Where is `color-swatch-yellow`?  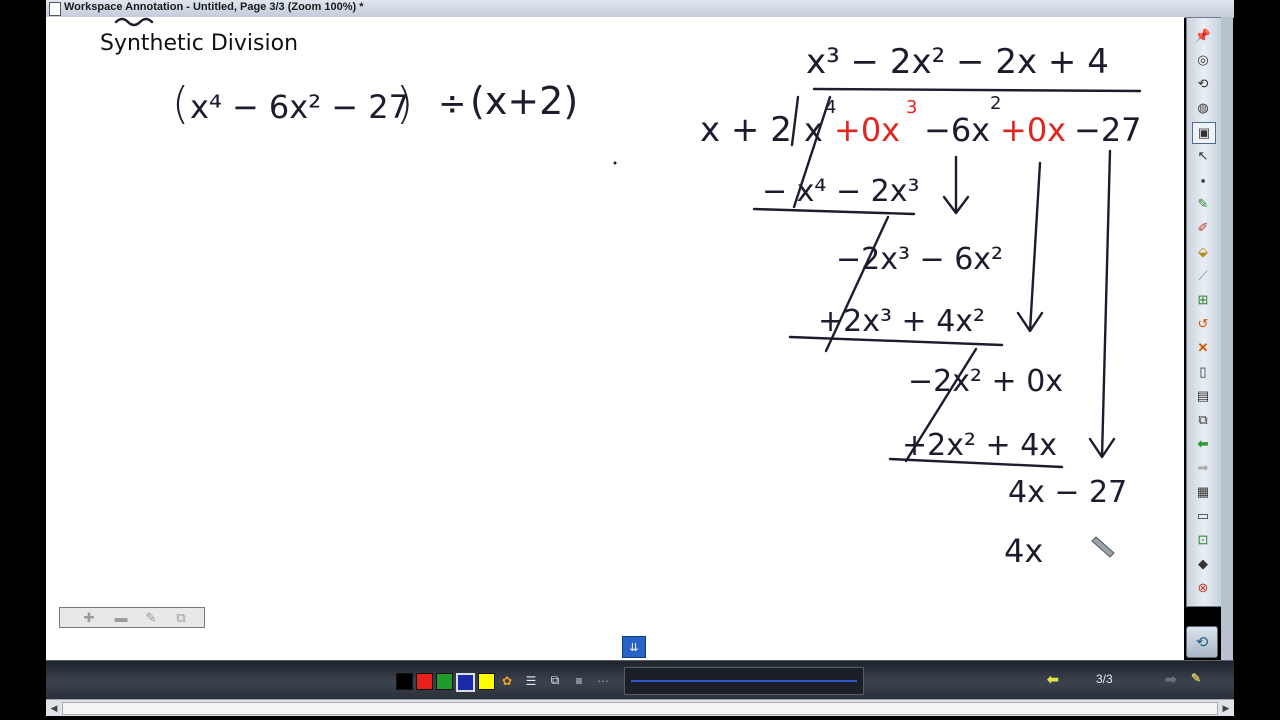 color-swatch-yellow is located at coordinates (486, 681).